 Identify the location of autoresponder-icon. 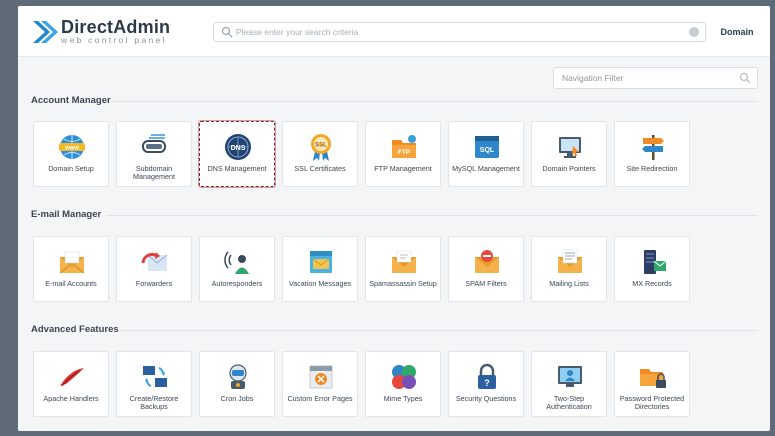
(236, 262).